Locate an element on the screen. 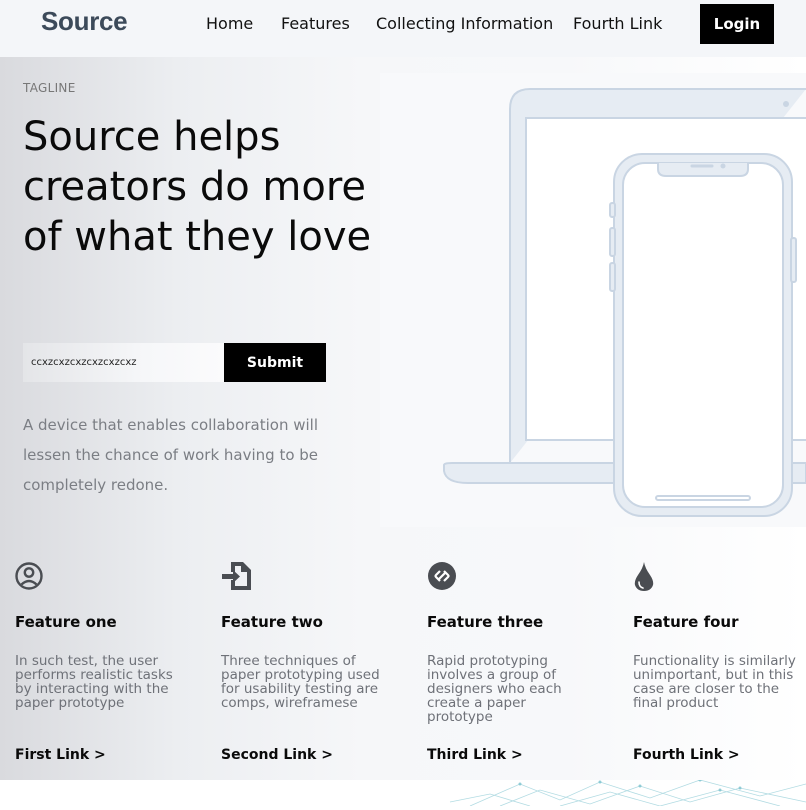  user-circle-icon is located at coordinates (29, 576).